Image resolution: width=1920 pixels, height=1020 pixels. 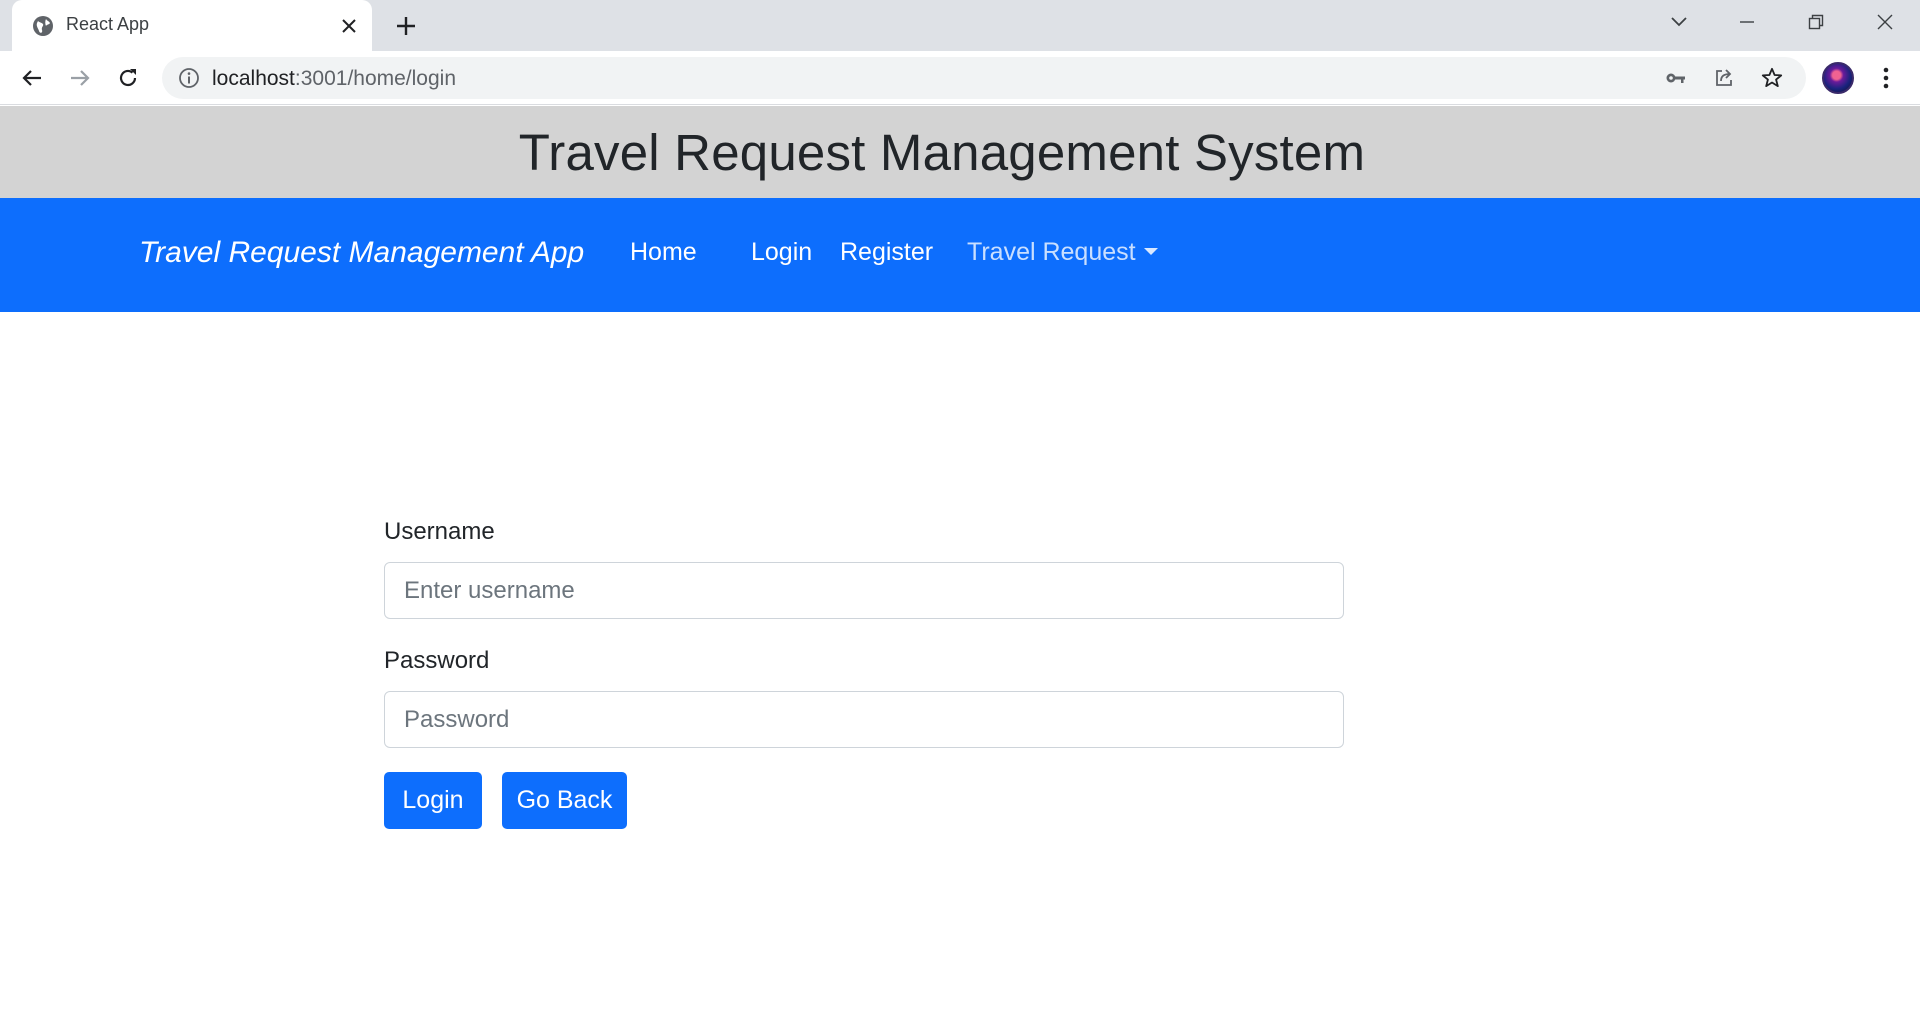 I want to click on browser-toolbar: localhost:3001/home/login, so click(x=960, y=78).